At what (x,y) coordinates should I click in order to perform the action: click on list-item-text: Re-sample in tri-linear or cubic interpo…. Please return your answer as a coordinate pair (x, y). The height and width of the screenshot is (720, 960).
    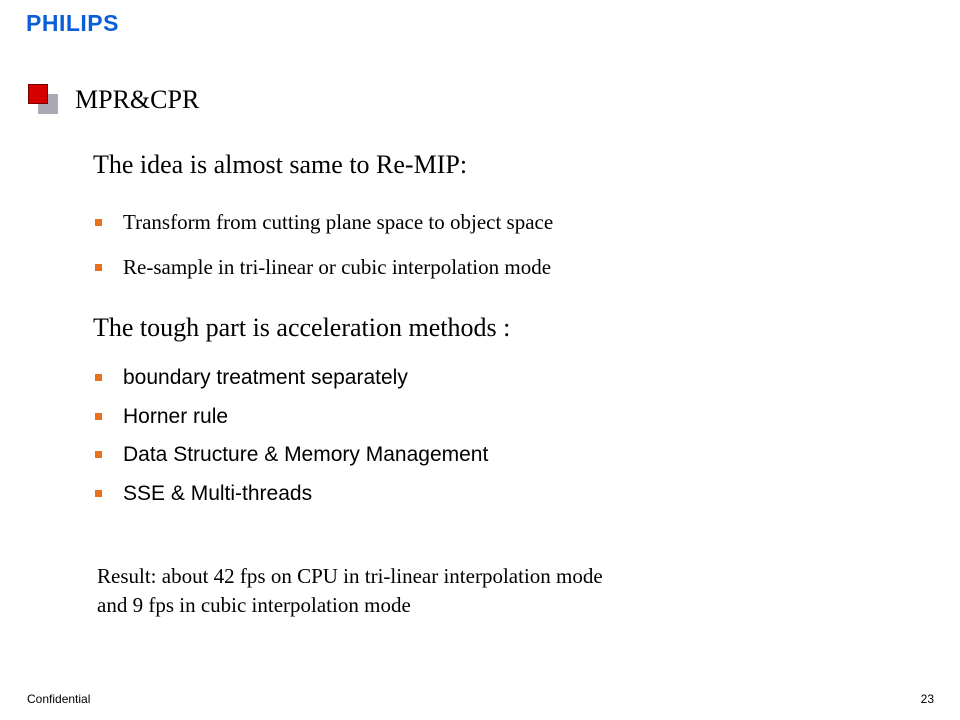
    Looking at the image, I should click on (337, 267).